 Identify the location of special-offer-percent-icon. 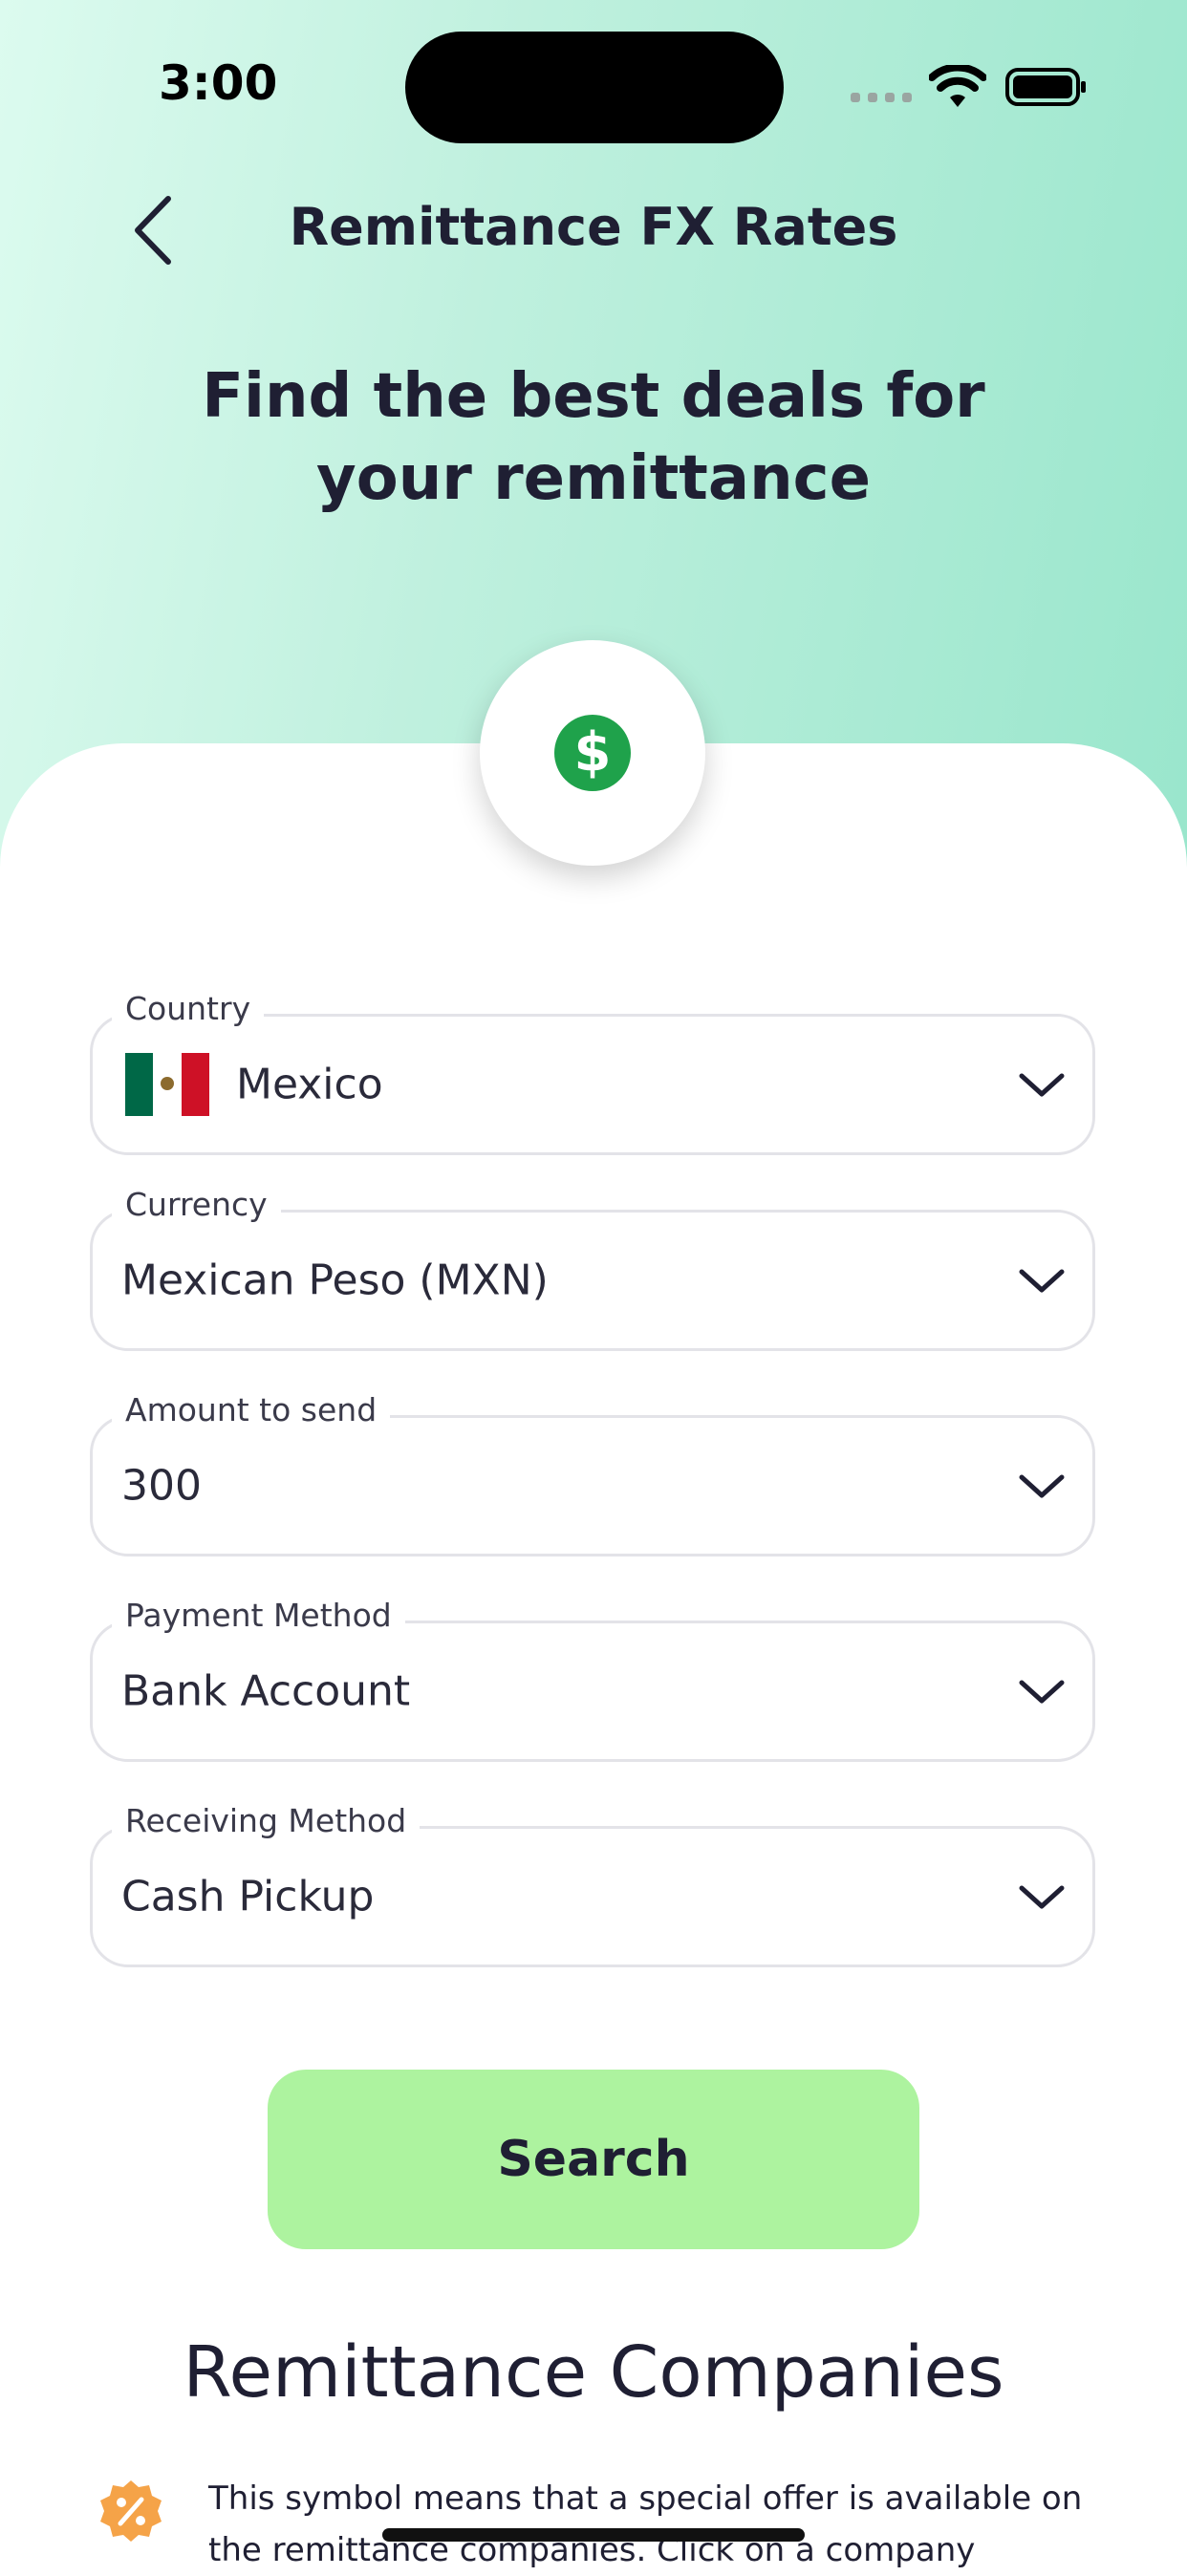
(131, 2511).